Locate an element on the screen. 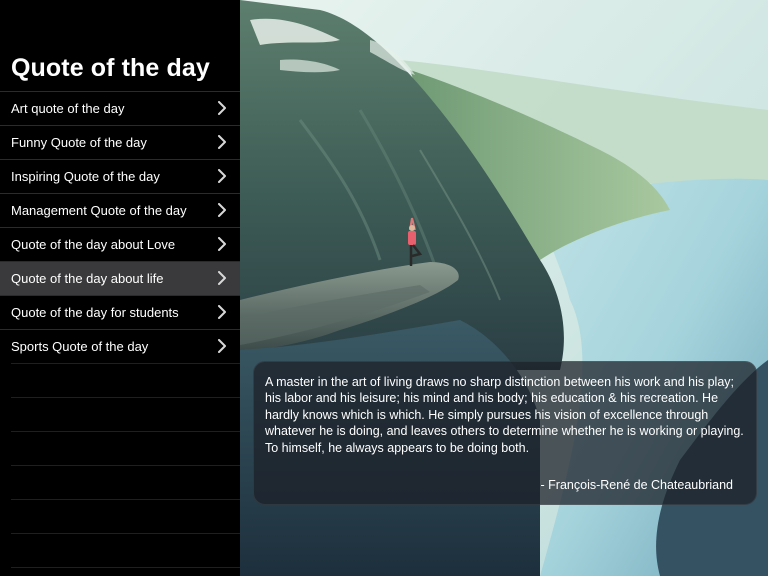  category-item-label: Quote of the day about Love is located at coordinates (93, 244).